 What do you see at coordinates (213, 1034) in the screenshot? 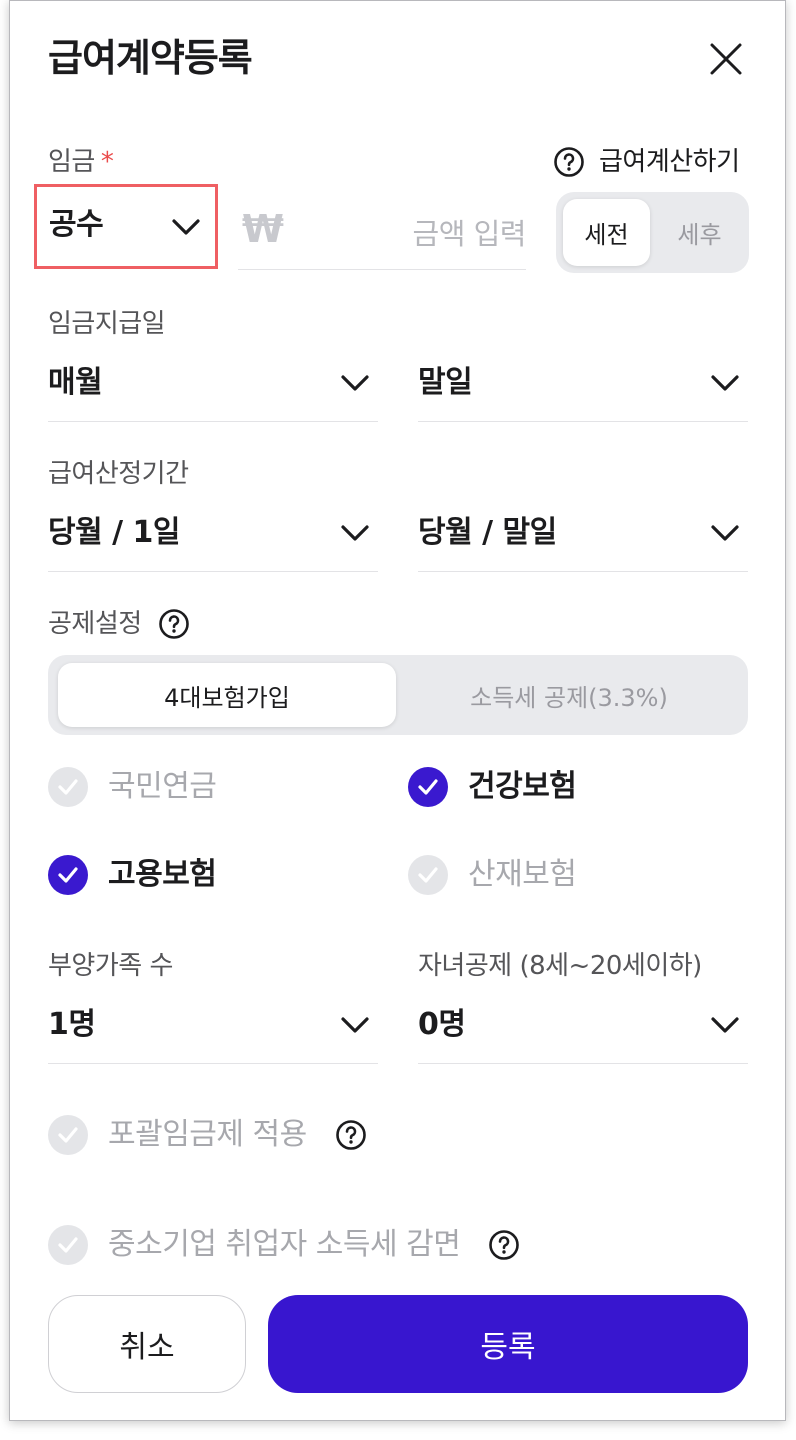
I see `dependents-select: 1명` at bounding box center [213, 1034].